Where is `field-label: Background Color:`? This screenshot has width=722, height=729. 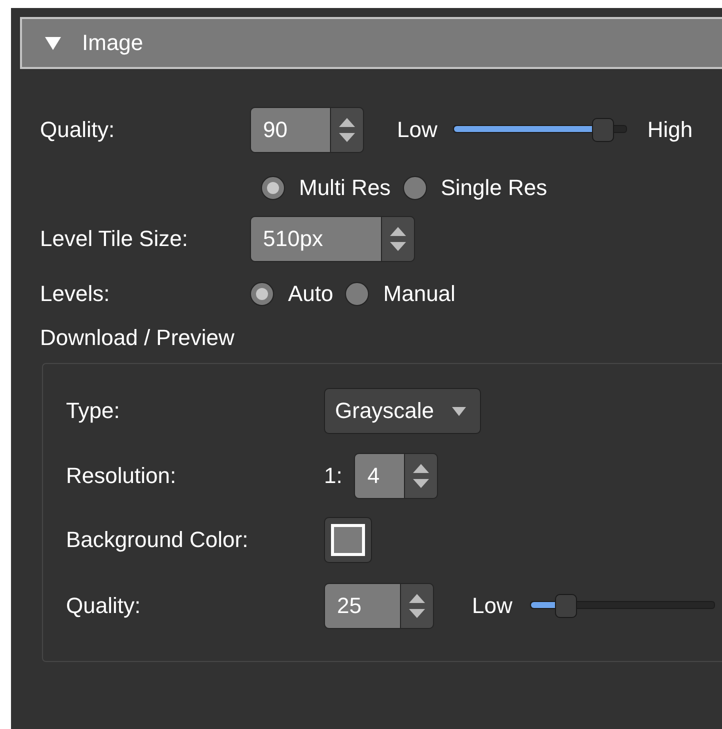
field-label: Background Color: is located at coordinates (158, 540).